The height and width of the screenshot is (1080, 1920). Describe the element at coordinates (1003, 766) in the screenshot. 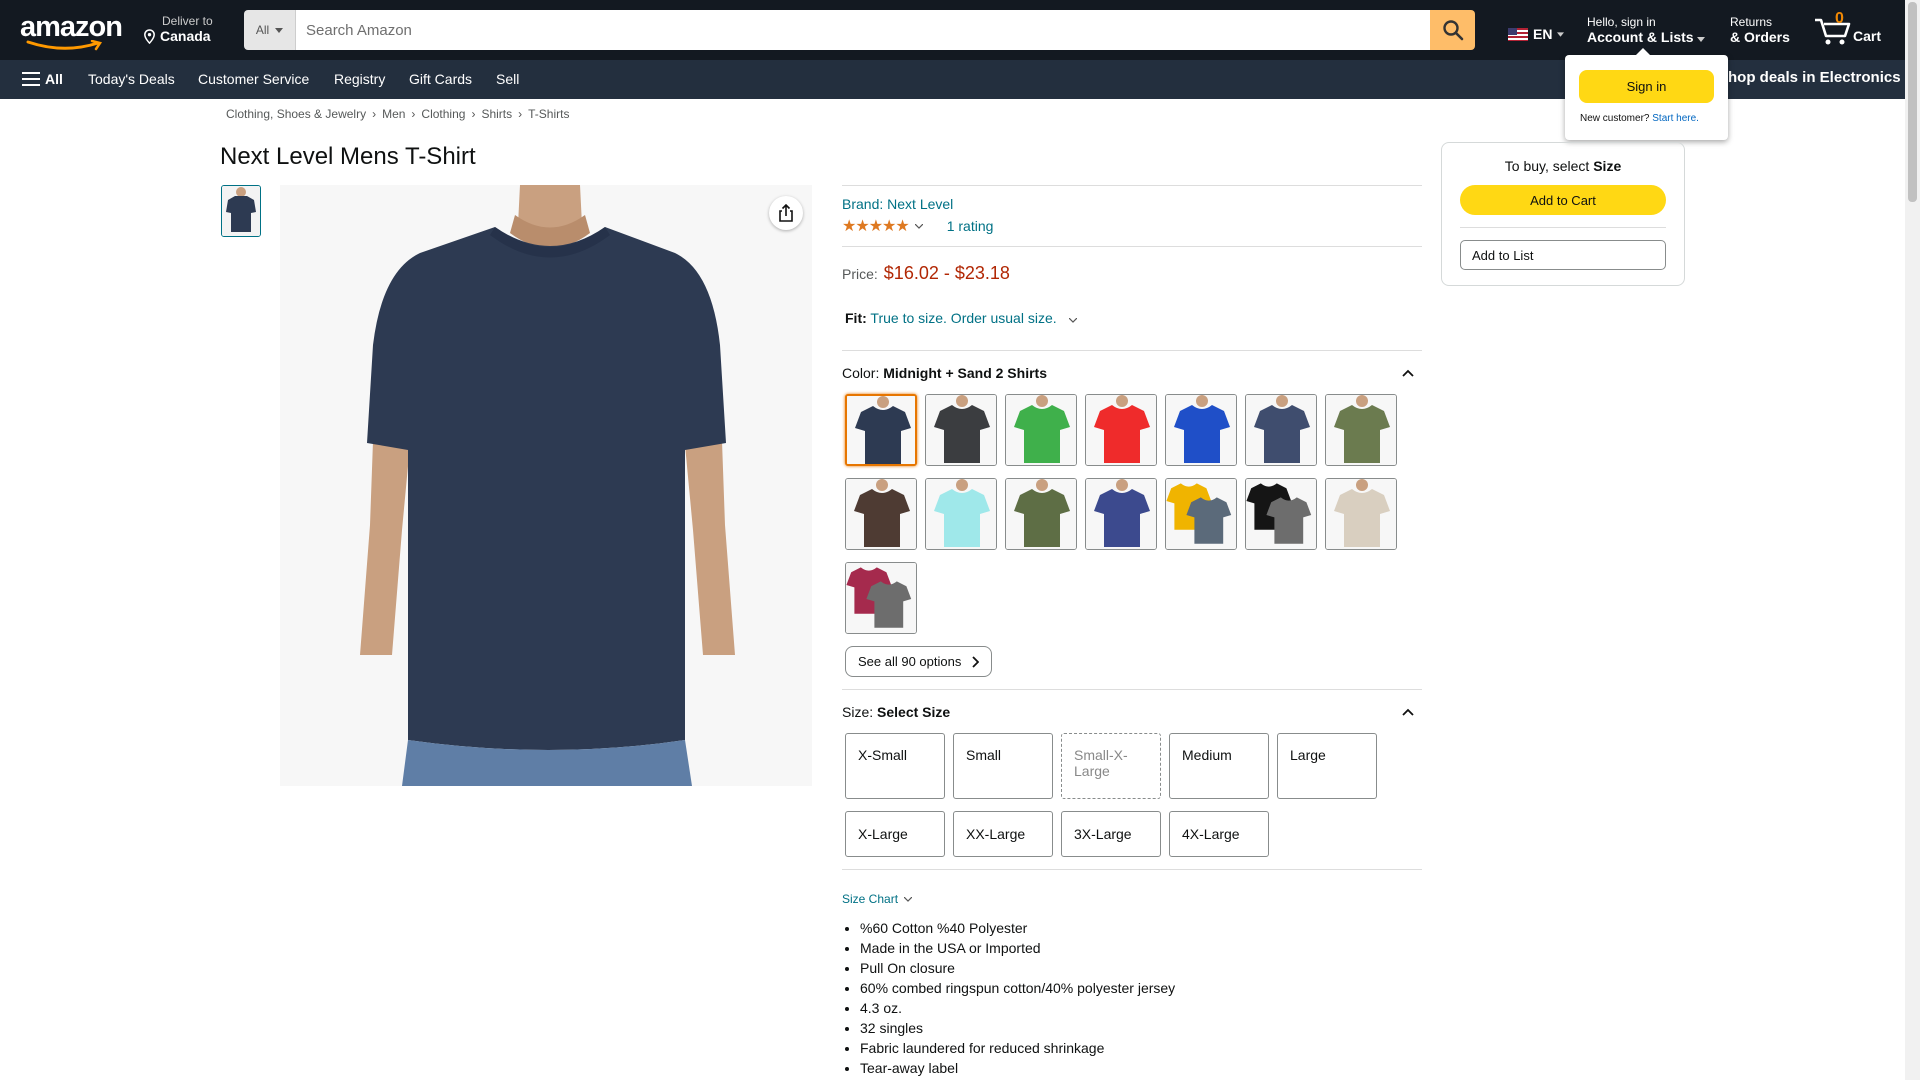

I see `size-option: Small` at that location.